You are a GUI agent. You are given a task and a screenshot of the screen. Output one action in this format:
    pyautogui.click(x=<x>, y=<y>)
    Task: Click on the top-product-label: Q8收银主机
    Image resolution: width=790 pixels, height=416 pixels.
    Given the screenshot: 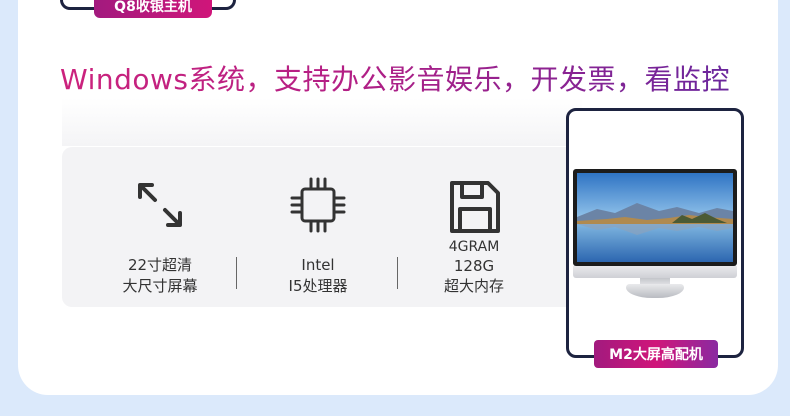 What is the action you would take?
    pyautogui.click(x=153, y=9)
    